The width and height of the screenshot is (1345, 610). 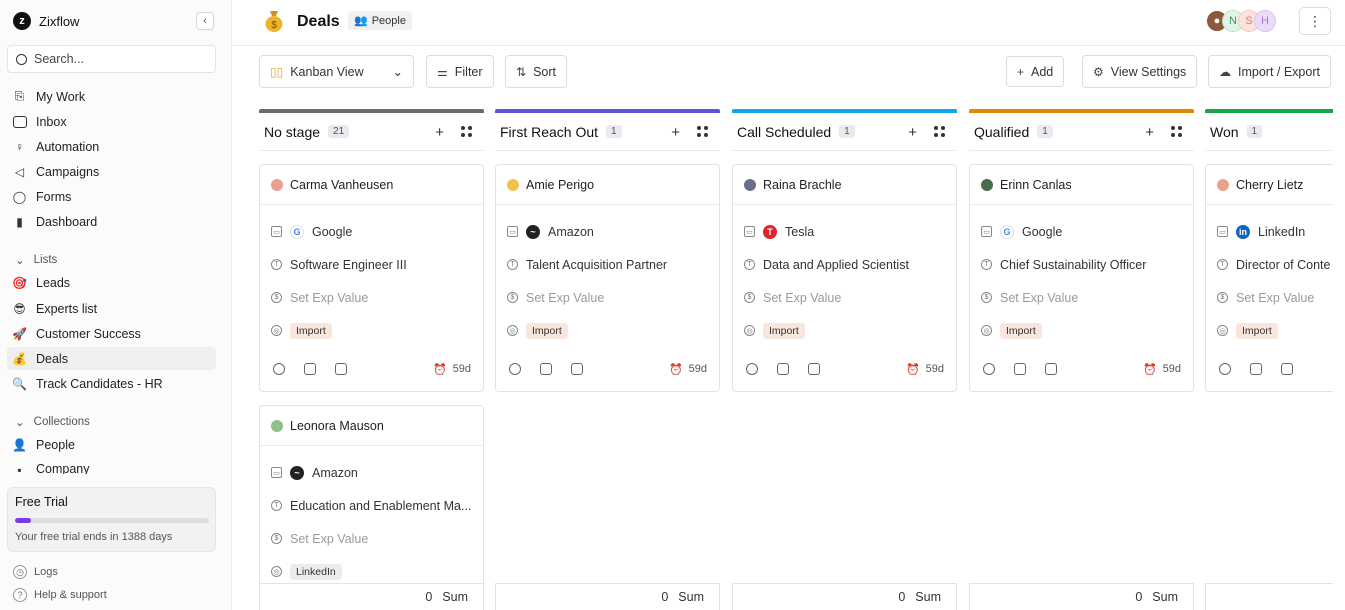 I want to click on job-title-row: T Data and Applied Scientist, so click(x=850, y=264).